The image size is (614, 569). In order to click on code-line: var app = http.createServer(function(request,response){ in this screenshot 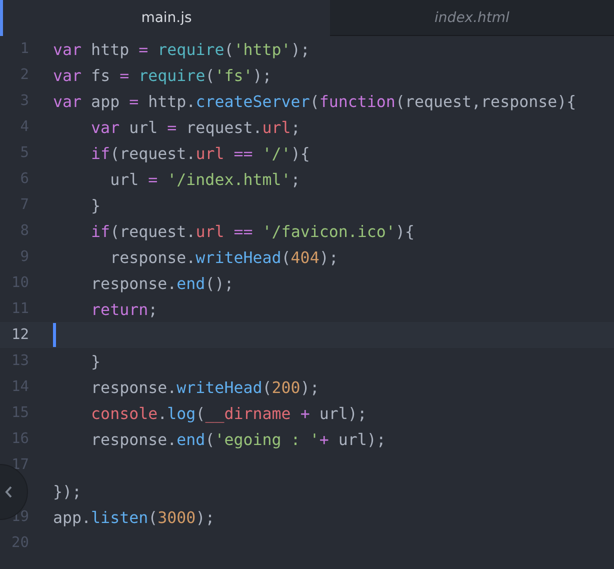, I will do `click(314, 101)`.